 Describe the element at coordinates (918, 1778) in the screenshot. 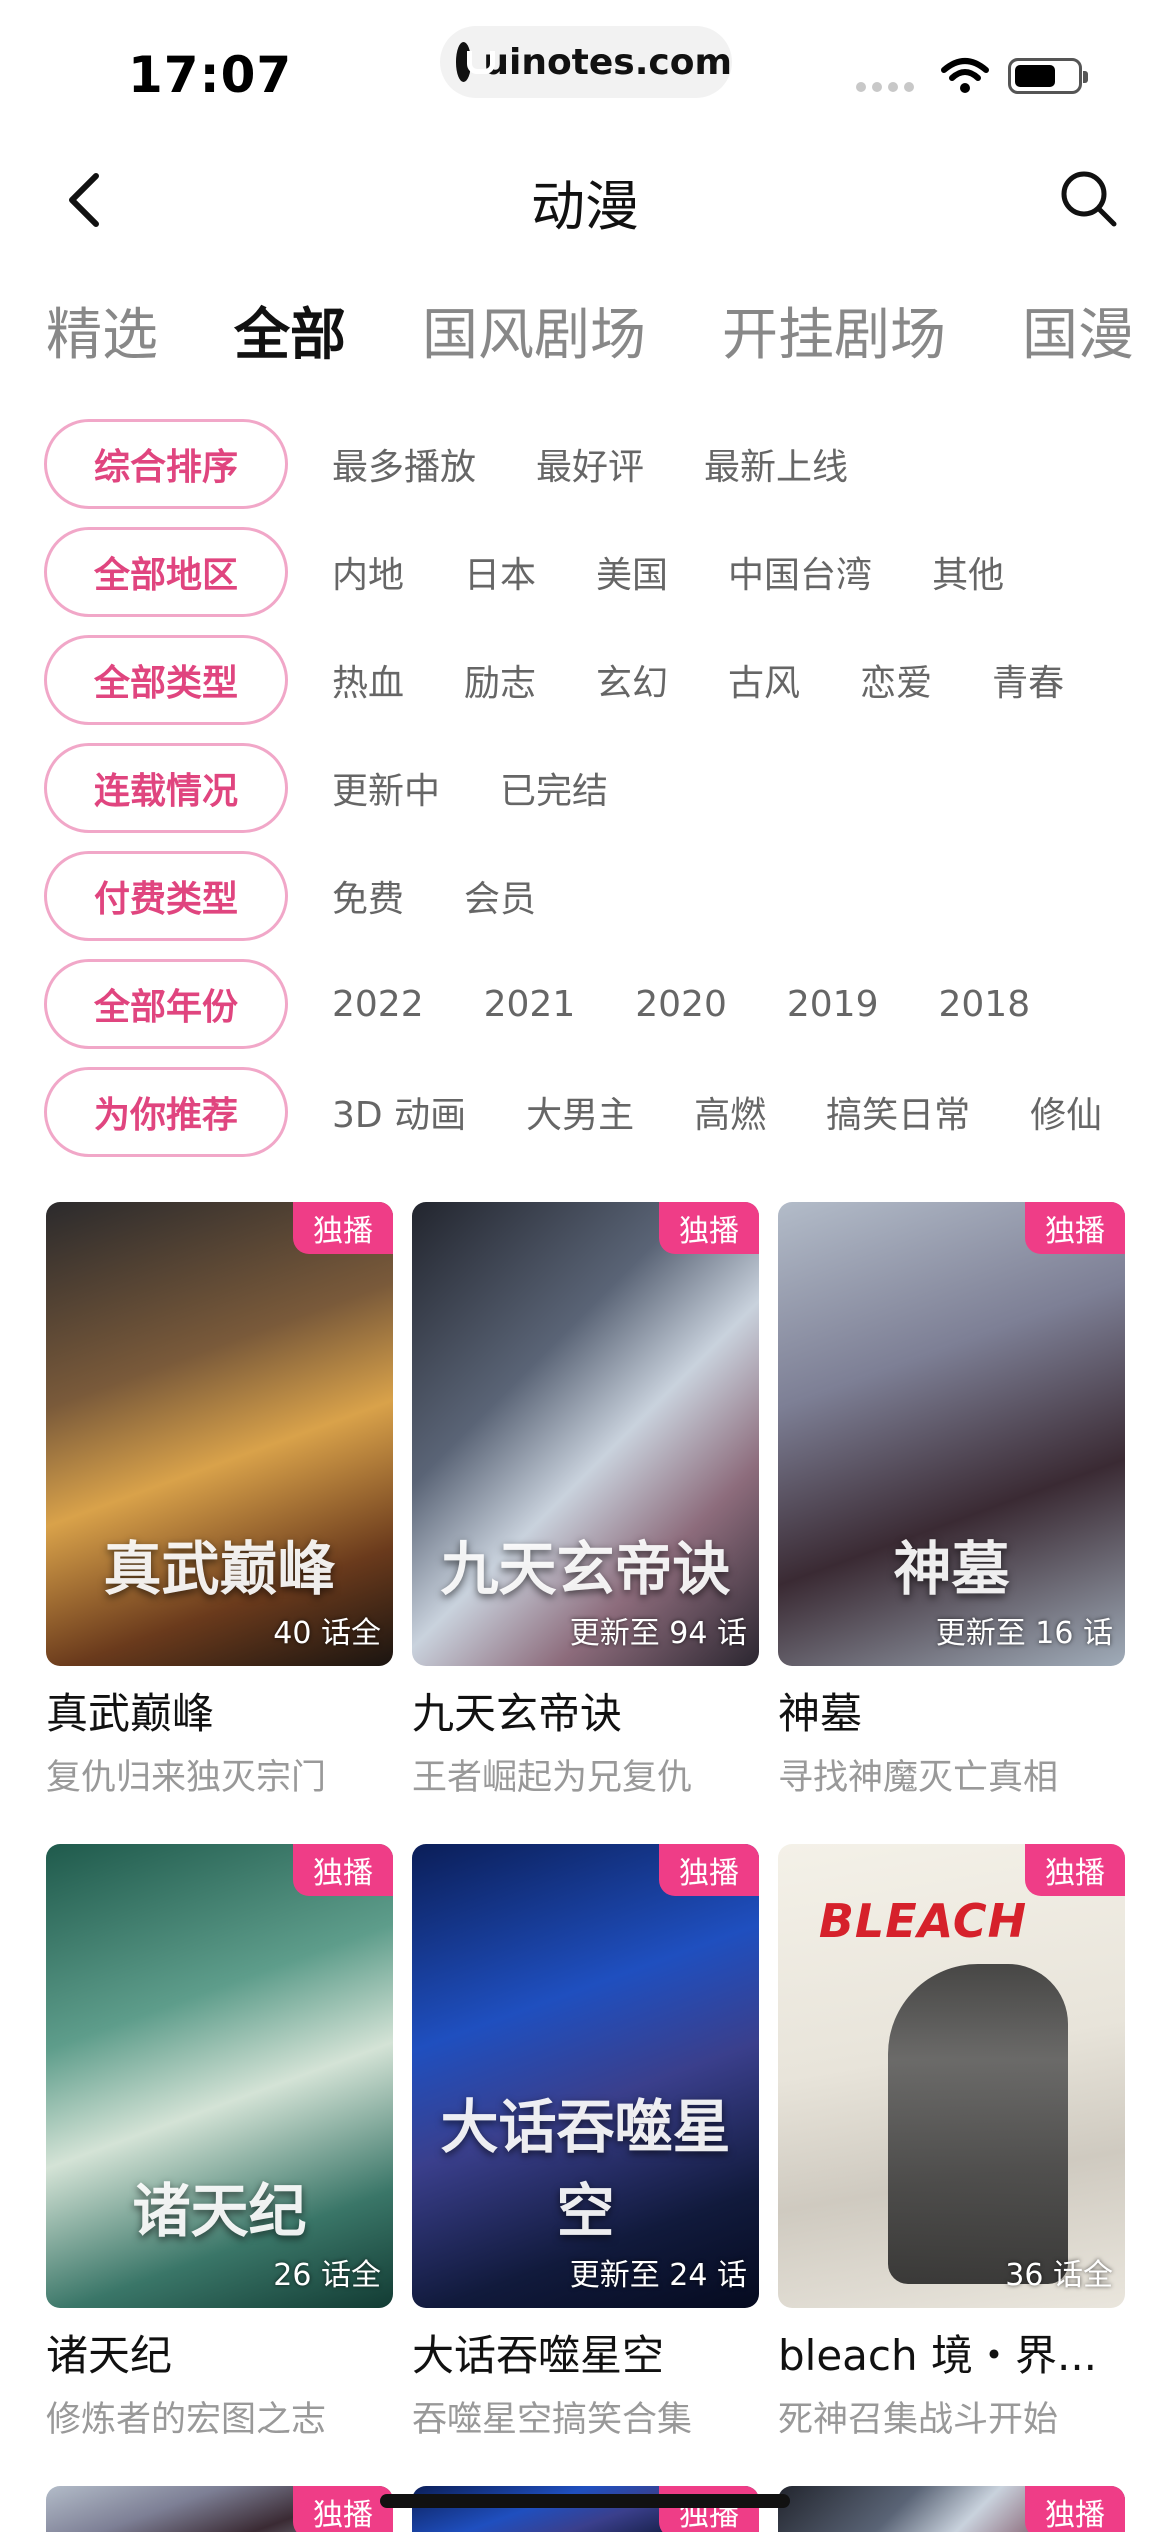

I see `card-subtitle: 寻找神魔灭亡真相` at that location.